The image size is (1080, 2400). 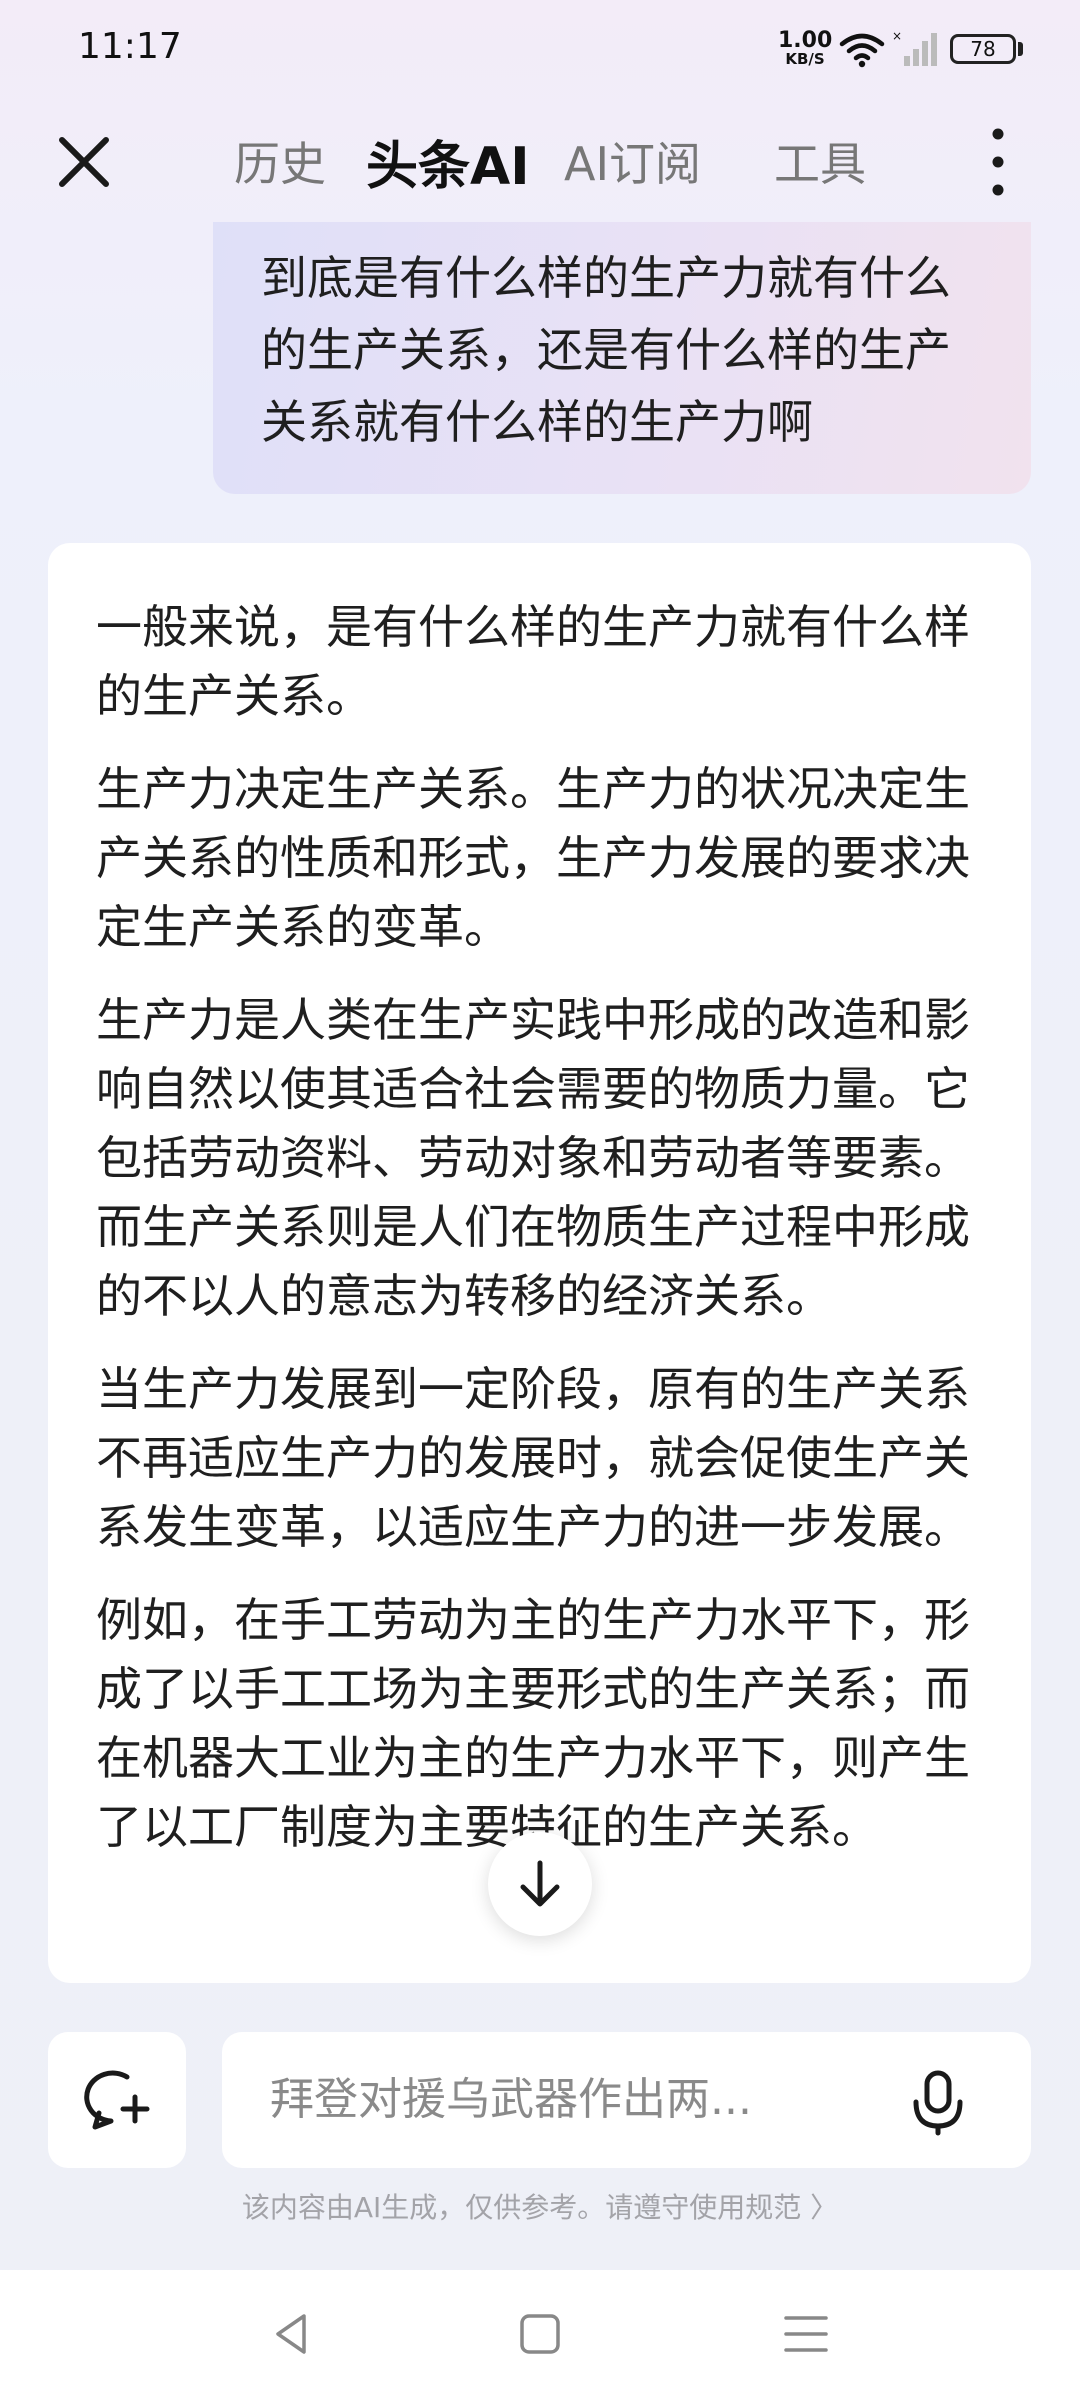 I want to click on scroll-to-bottom-button, so click(x=540, y=1884).